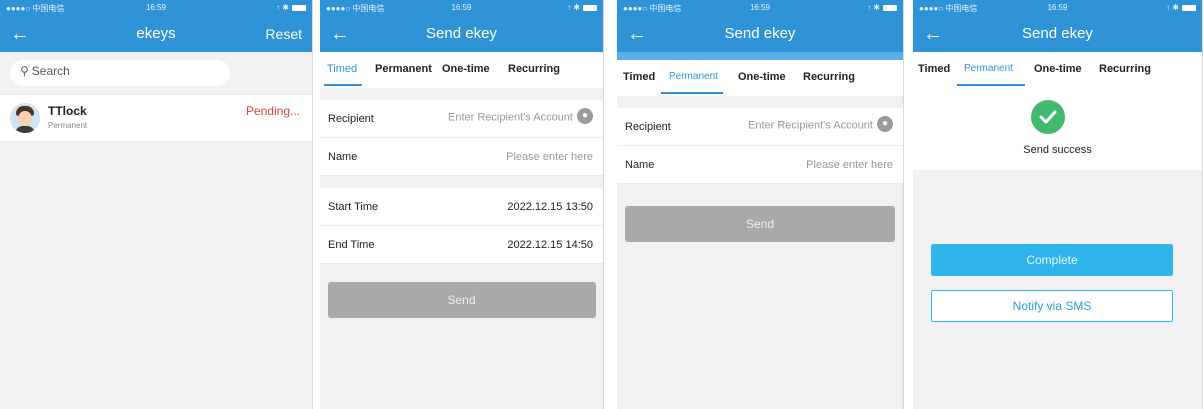 The height and width of the screenshot is (409, 1203). I want to click on success-panel: Send success, so click(1057, 129).